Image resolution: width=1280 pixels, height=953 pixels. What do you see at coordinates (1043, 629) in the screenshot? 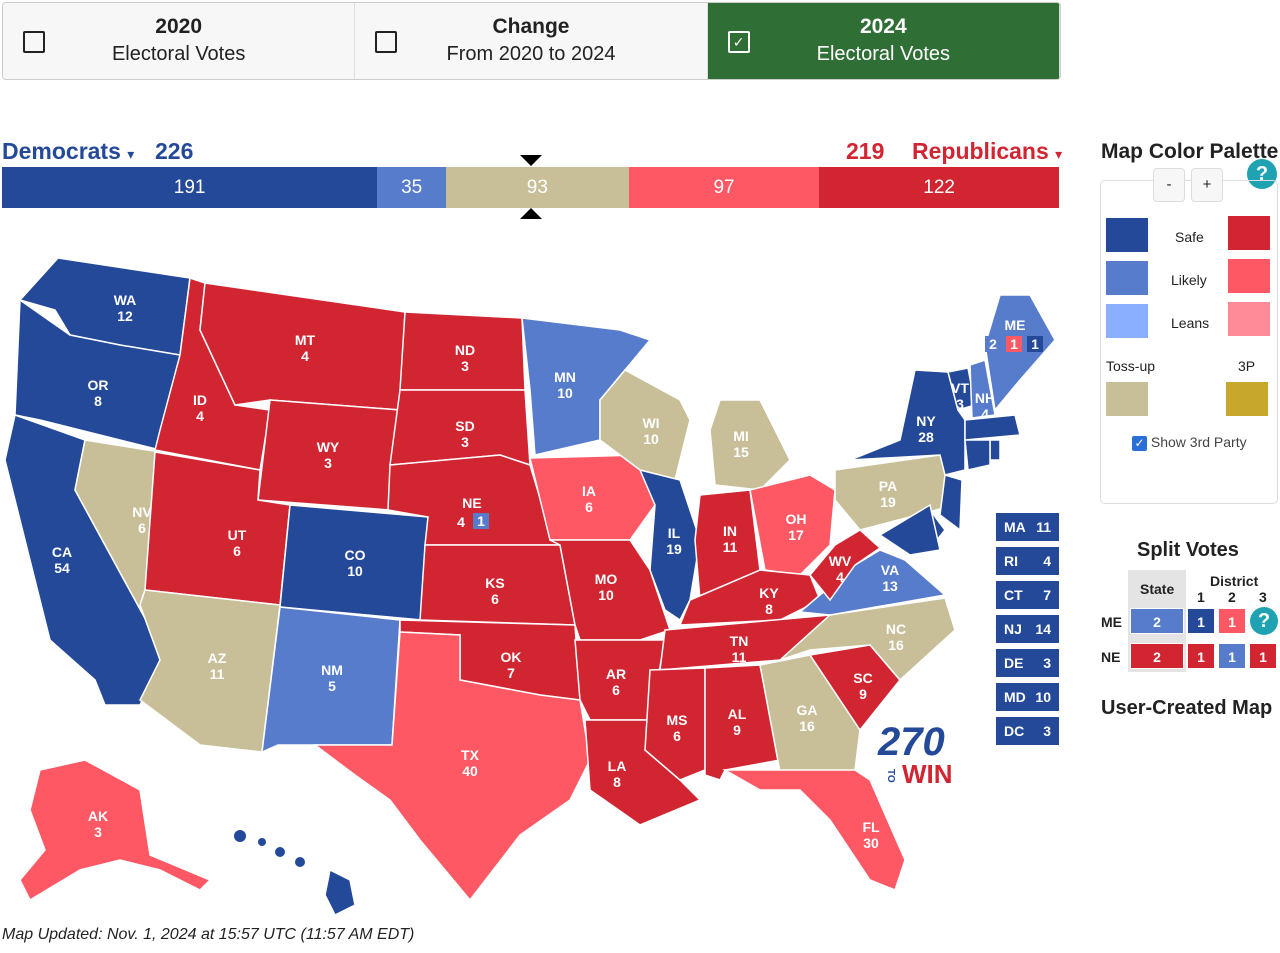
I see `ev: 14` at bounding box center [1043, 629].